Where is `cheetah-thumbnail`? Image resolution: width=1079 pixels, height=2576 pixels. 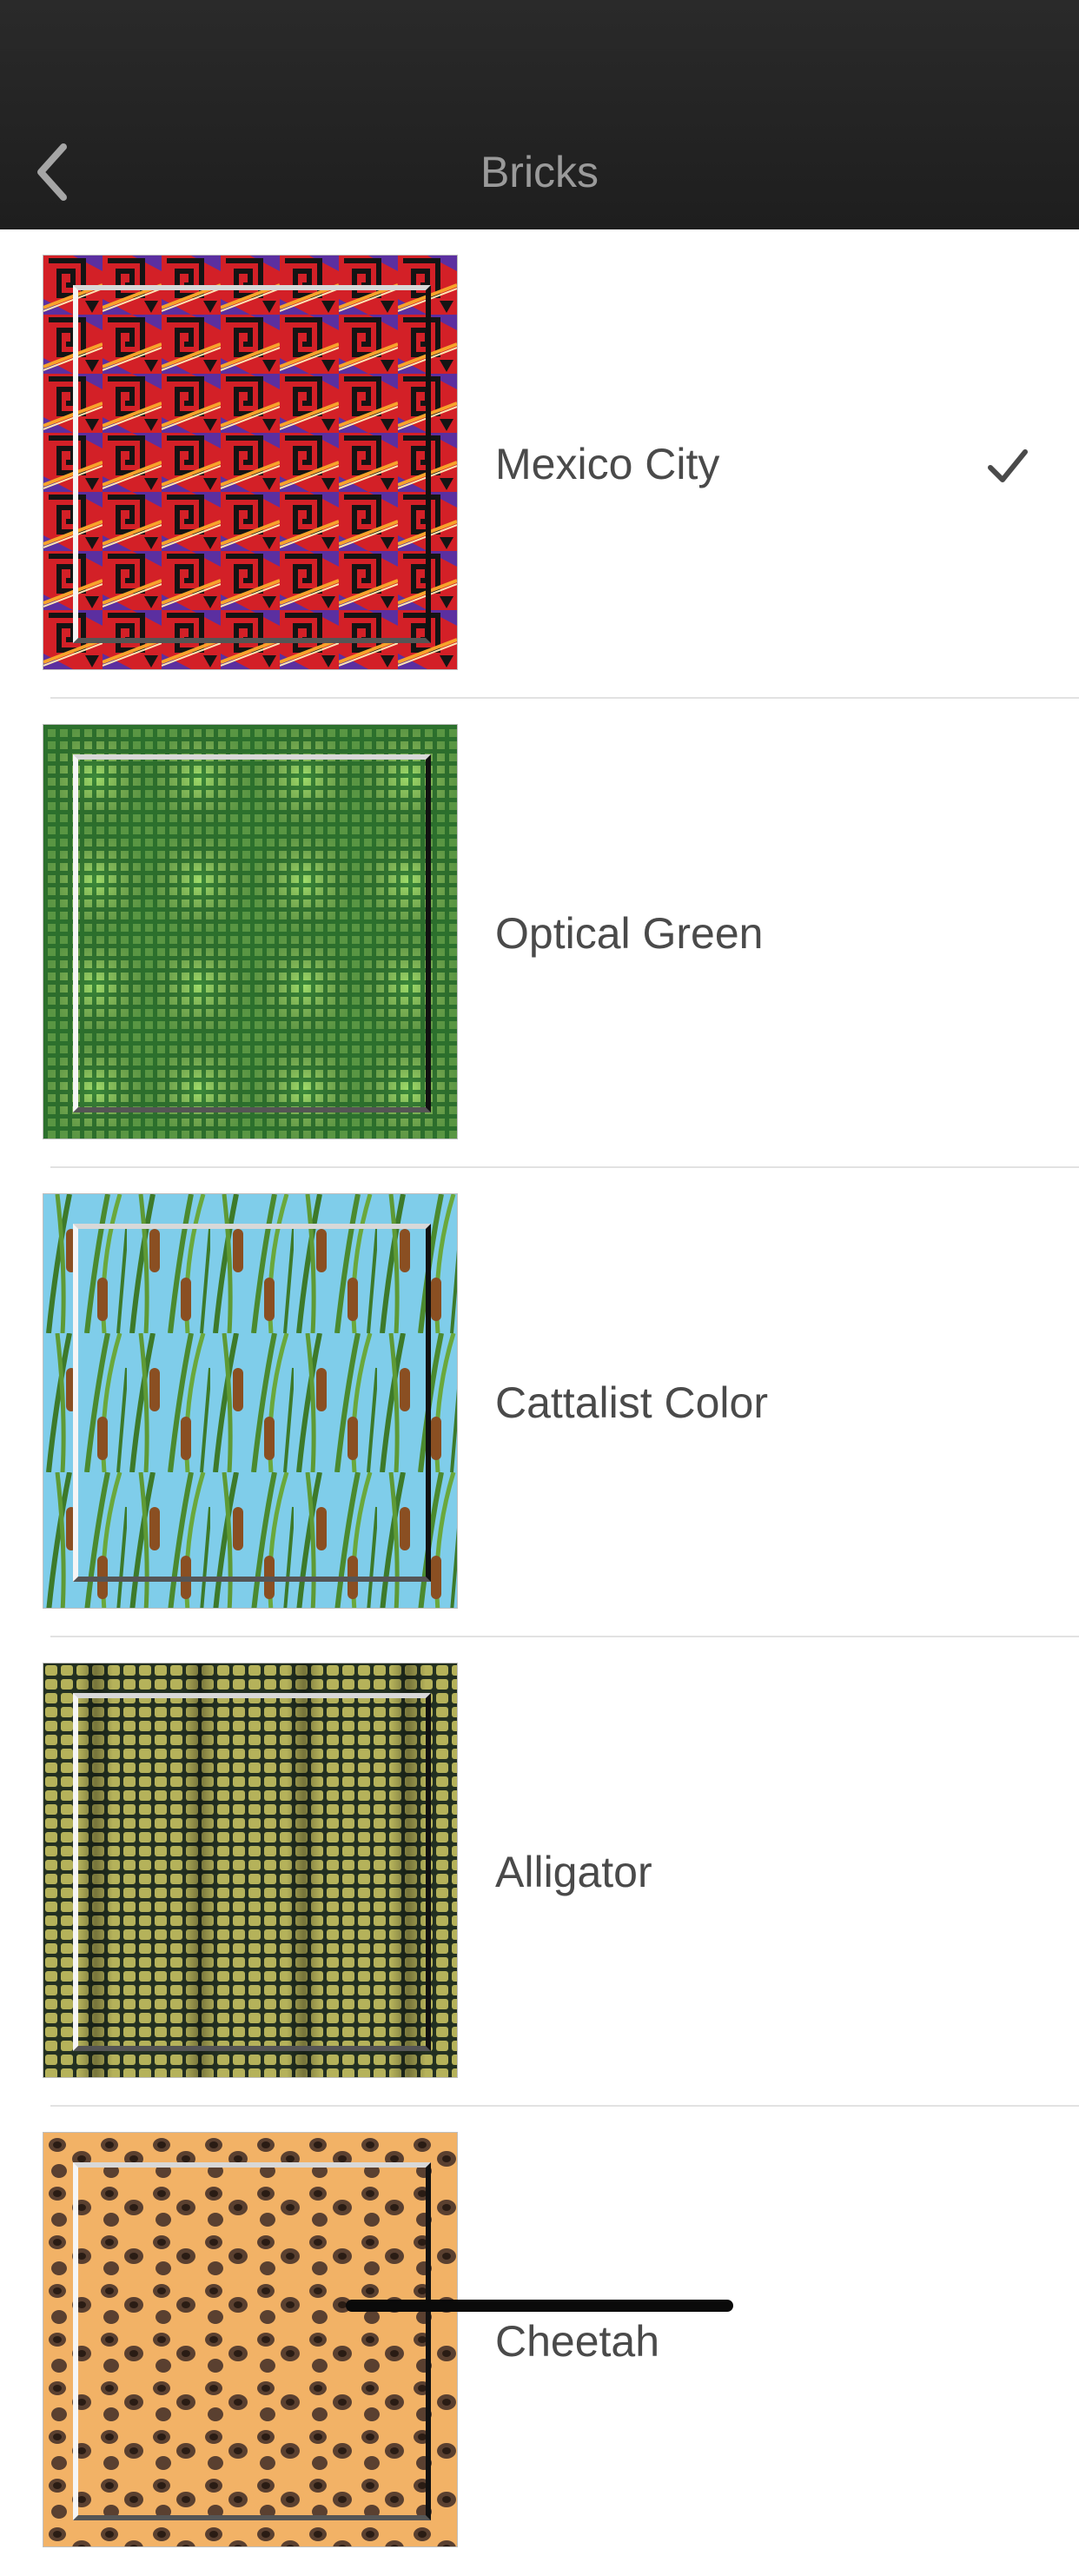
cheetah-thumbnail is located at coordinates (250, 2339).